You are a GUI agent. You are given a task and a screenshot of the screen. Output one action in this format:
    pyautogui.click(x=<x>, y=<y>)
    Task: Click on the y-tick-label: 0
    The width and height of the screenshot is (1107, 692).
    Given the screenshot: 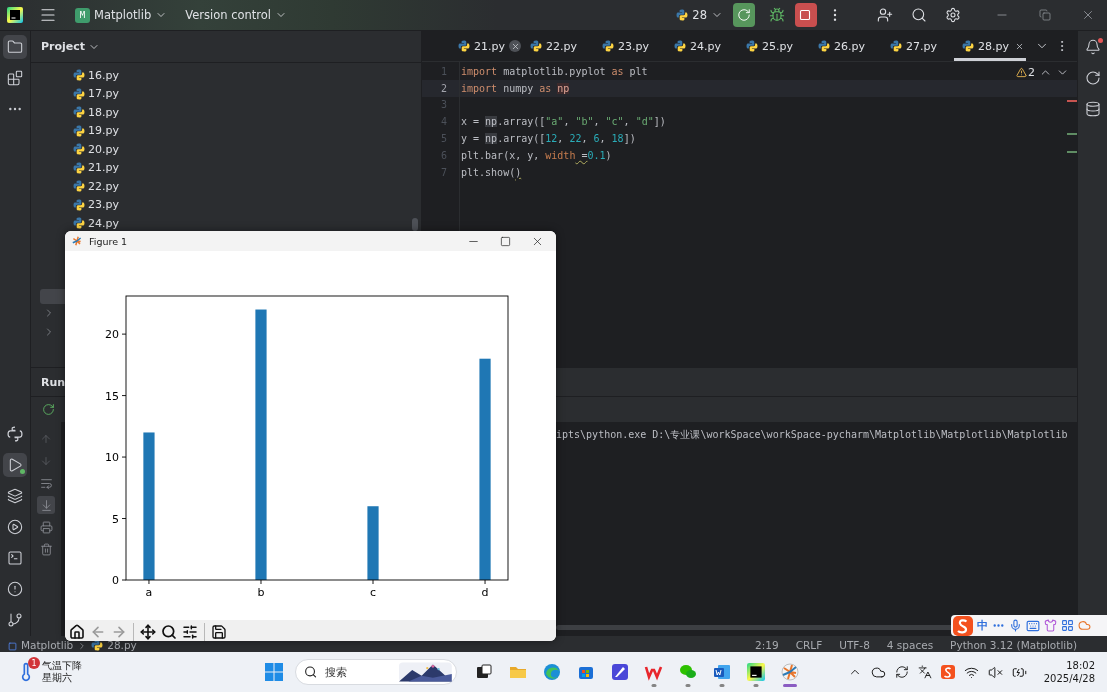 What is the action you would take?
    pyautogui.click(x=115, y=580)
    